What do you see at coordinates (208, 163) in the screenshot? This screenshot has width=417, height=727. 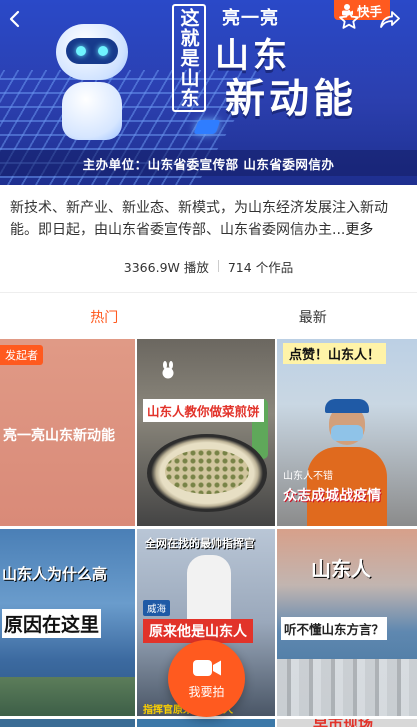 I see `sponsor-text: 主办单位：山东省委宣传部 山东省委网信办` at bounding box center [208, 163].